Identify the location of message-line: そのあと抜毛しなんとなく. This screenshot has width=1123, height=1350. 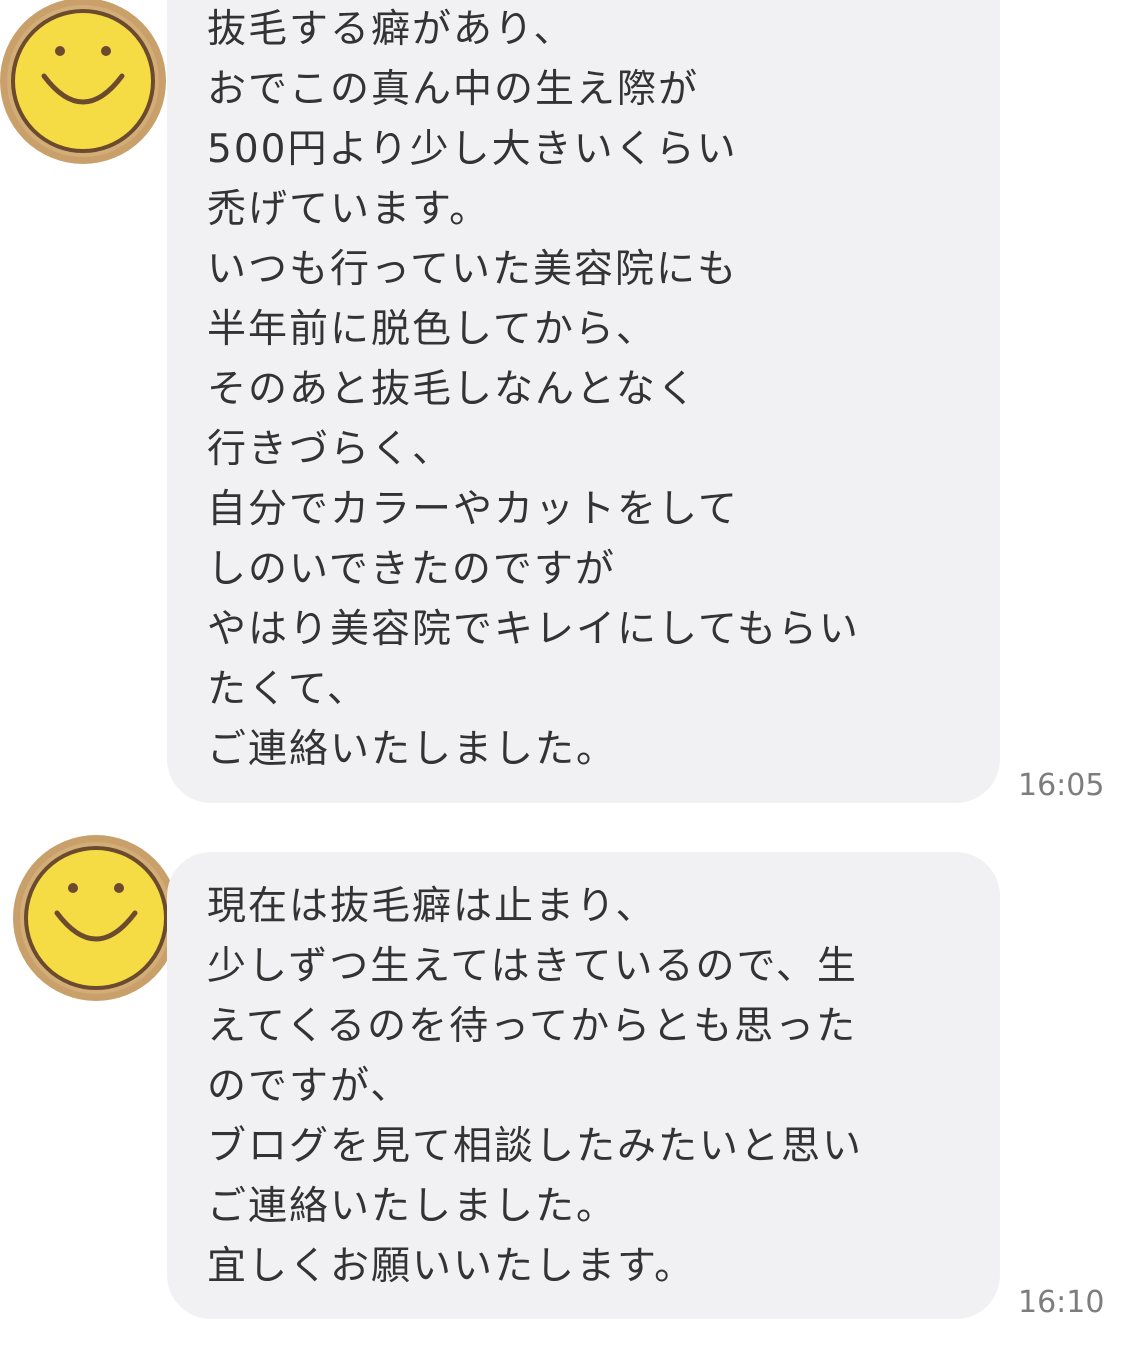
(452, 389).